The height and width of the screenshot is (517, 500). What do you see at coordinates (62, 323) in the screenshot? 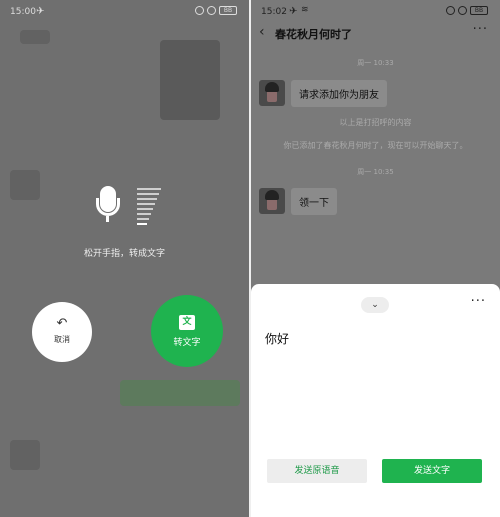
I see `undo-icon: ↶` at bounding box center [62, 323].